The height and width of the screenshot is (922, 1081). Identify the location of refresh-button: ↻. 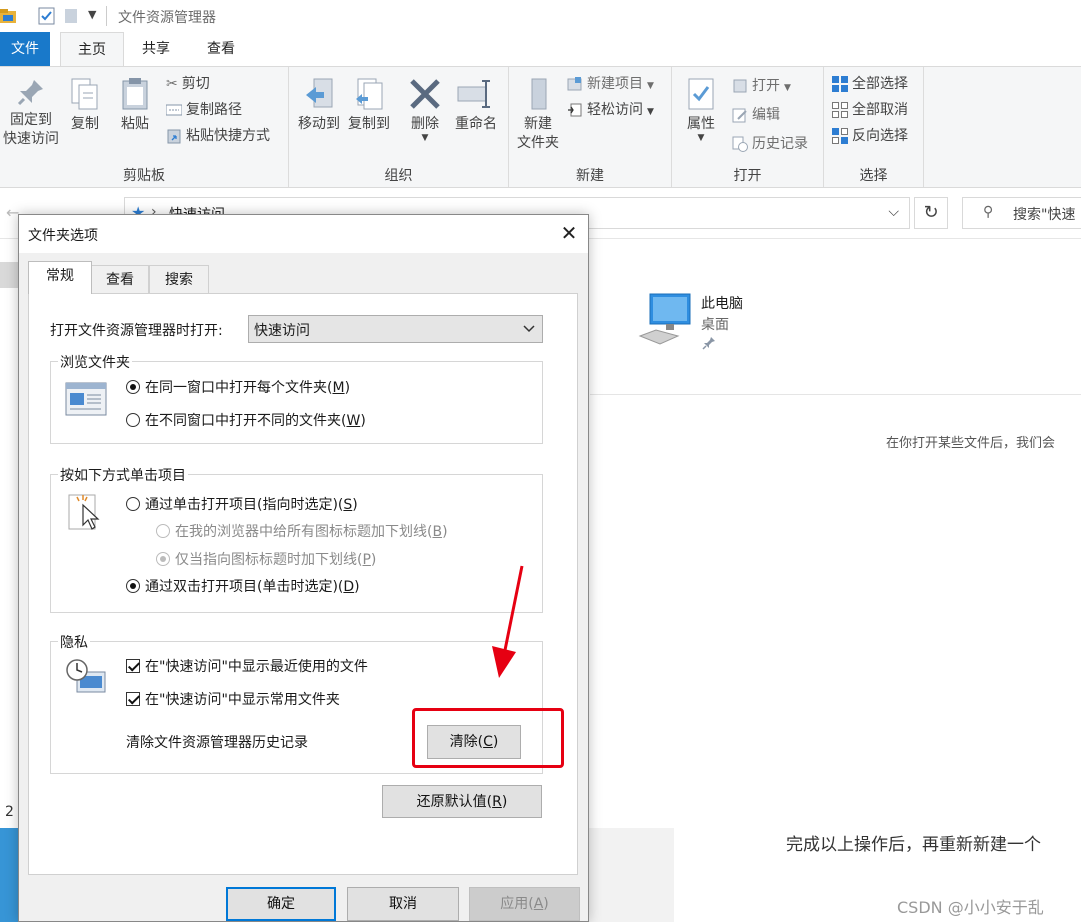
(931, 213).